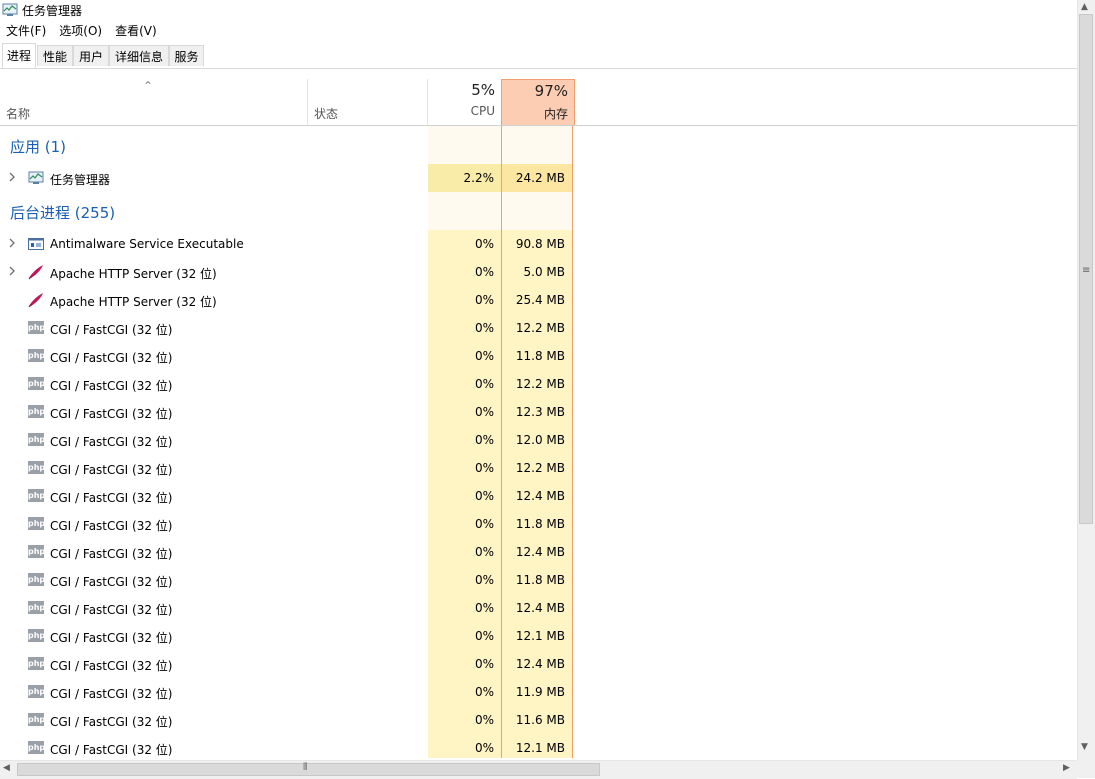  I want to click on horizontal-scroll-thumb, so click(308, 769).